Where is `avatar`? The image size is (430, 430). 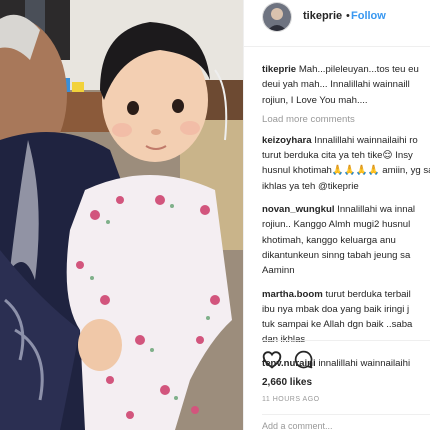
avatar is located at coordinates (277, 17).